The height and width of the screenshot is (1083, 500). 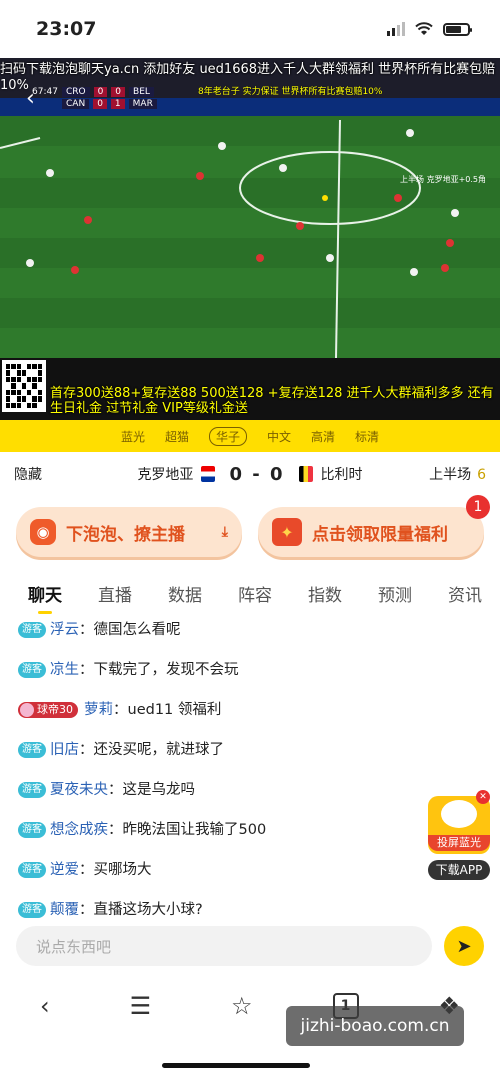 What do you see at coordinates (76, 104) in the screenshot?
I see `sb-team3: CAN` at bounding box center [76, 104].